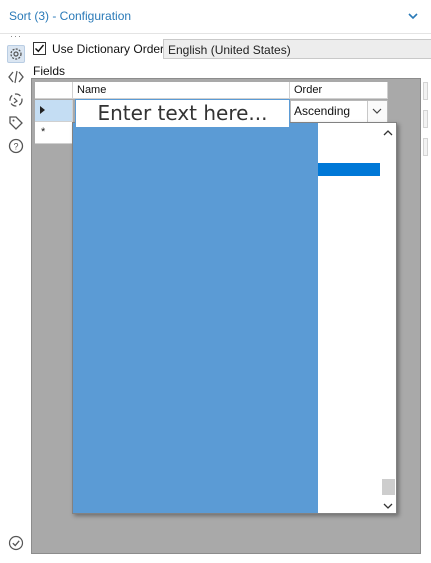 Image resolution: width=431 pixels, height=563 pixels. What do you see at coordinates (54, 133) in the screenshot?
I see `row-header-new: *` at bounding box center [54, 133].